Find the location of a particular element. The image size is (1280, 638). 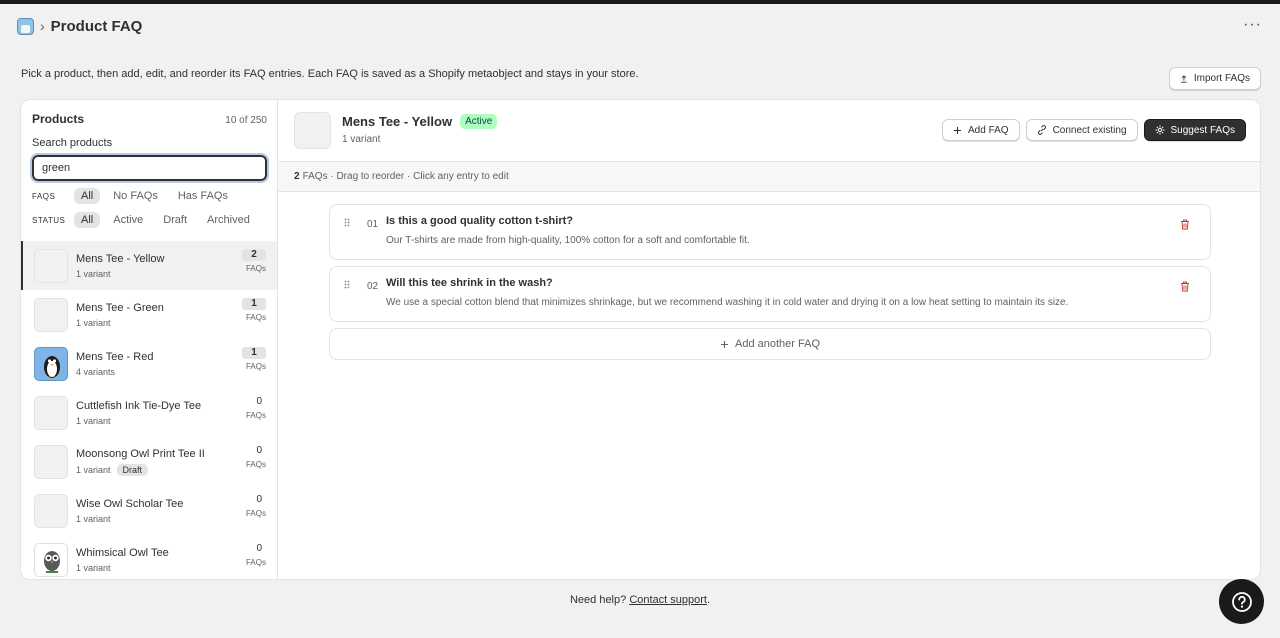

suggest-faqs-label: Suggest FAQs is located at coordinates (1202, 130).